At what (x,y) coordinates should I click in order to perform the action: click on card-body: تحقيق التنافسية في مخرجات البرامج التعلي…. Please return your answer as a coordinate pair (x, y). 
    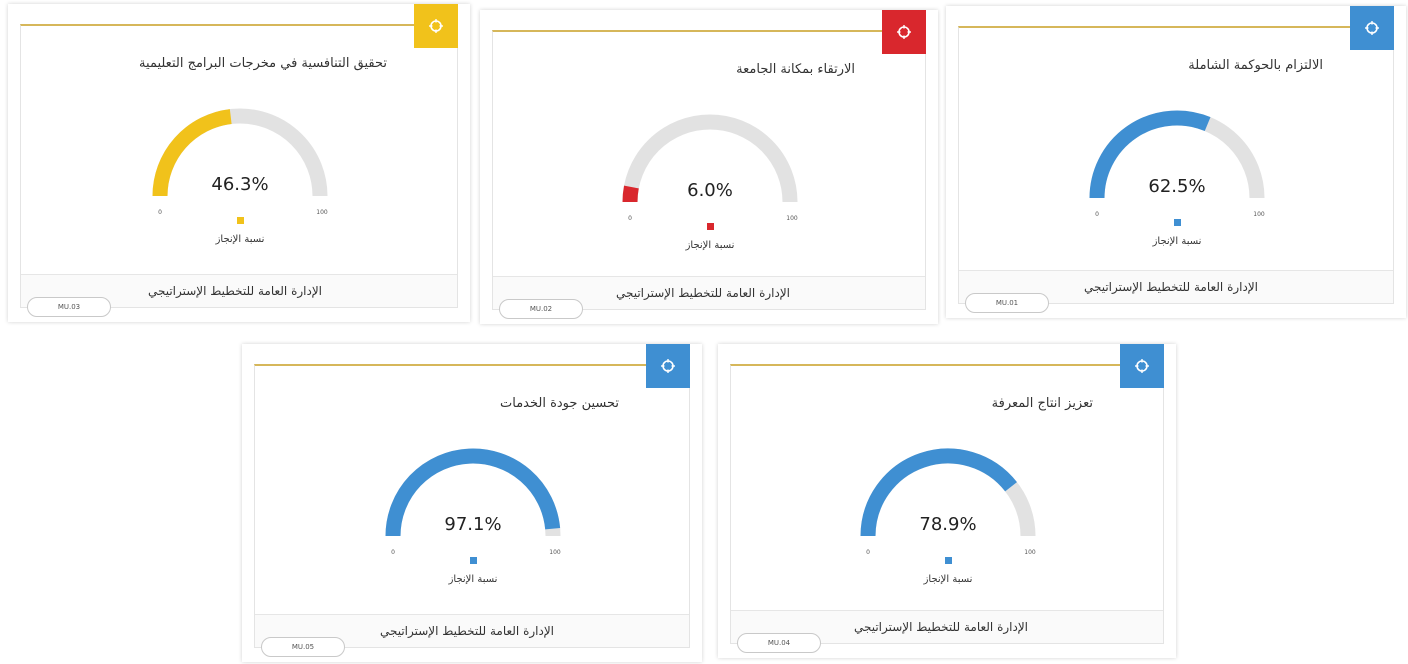
    Looking at the image, I should click on (239, 170).